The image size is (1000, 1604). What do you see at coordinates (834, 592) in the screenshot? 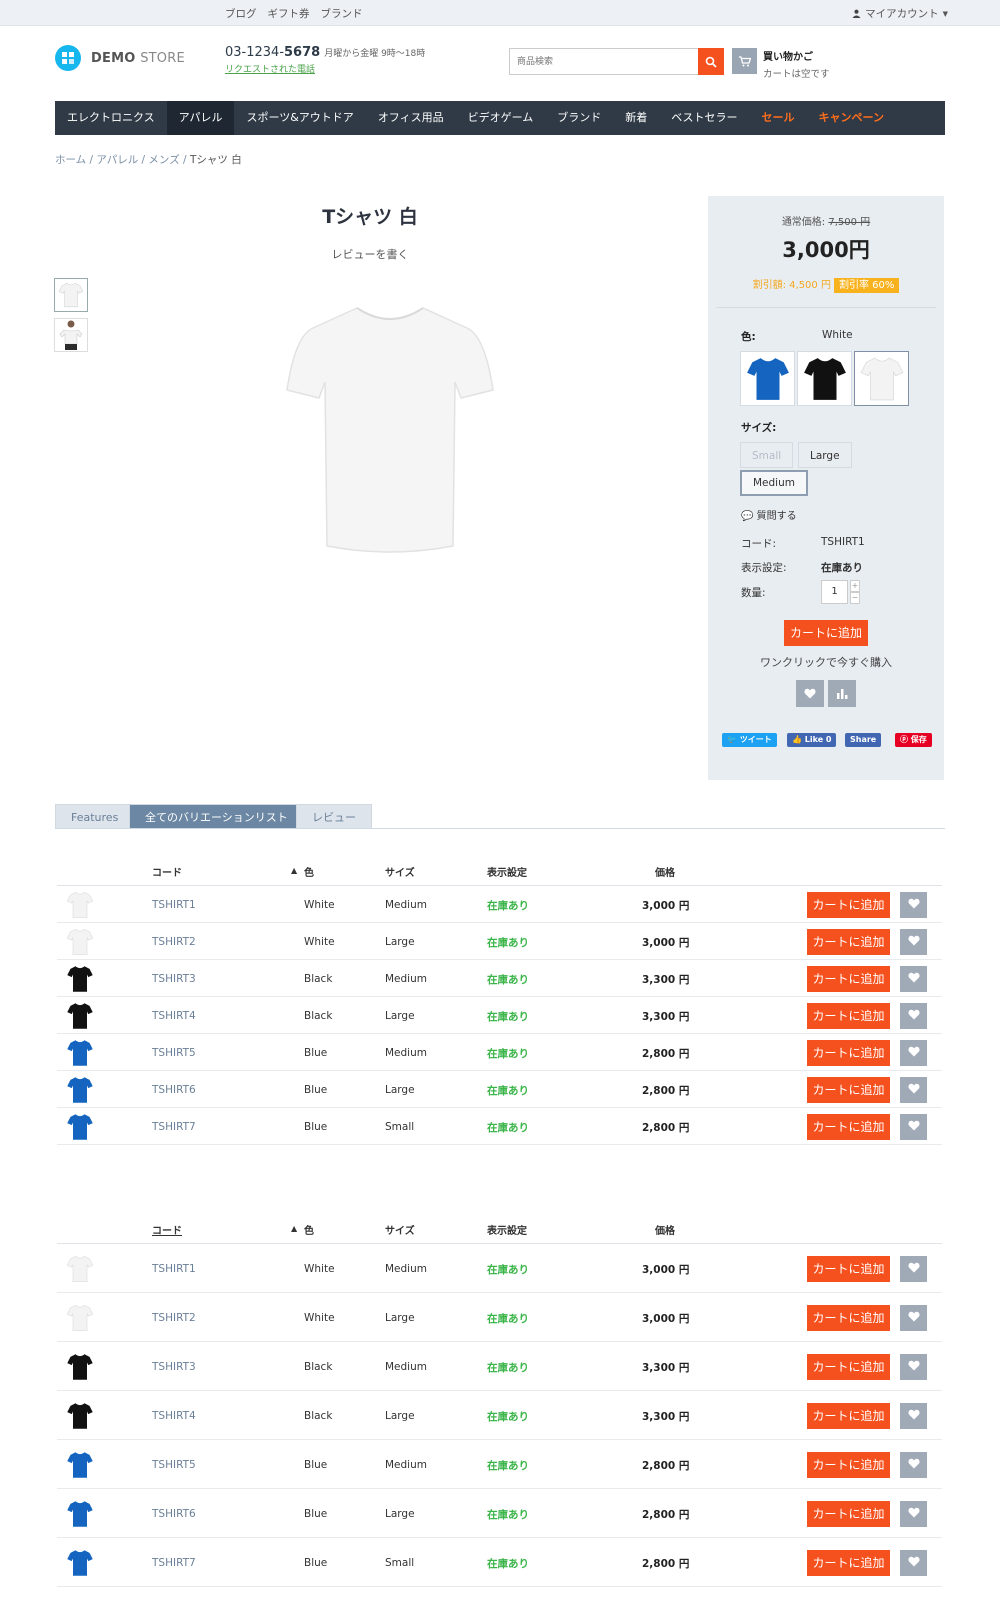
I see `quantity-input: 1` at bounding box center [834, 592].